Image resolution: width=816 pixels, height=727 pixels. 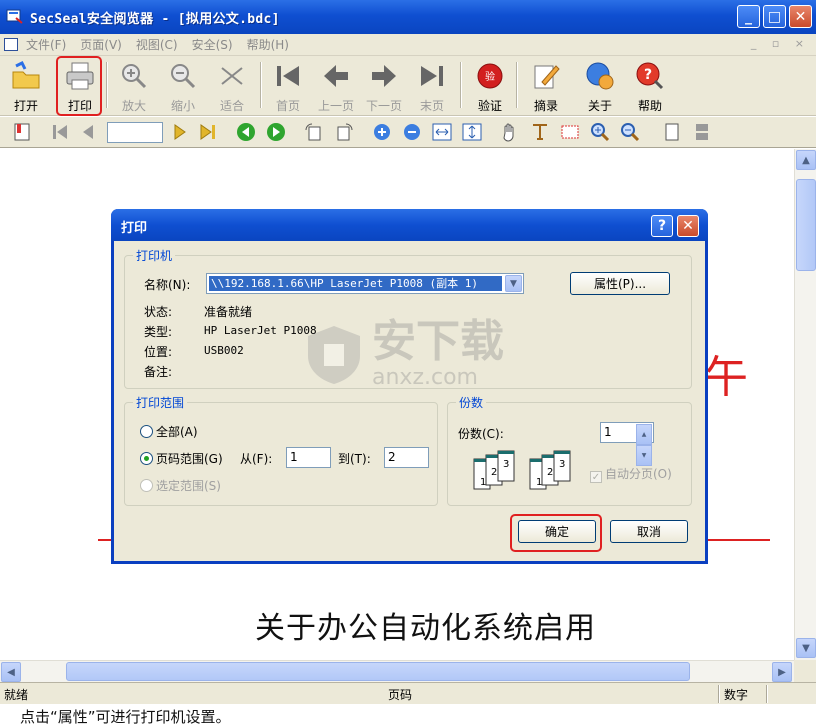 What do you see at coordinates (600, 132) in the screenshot?
I see `magnify-in-icon` at bounding box center [600, 132].